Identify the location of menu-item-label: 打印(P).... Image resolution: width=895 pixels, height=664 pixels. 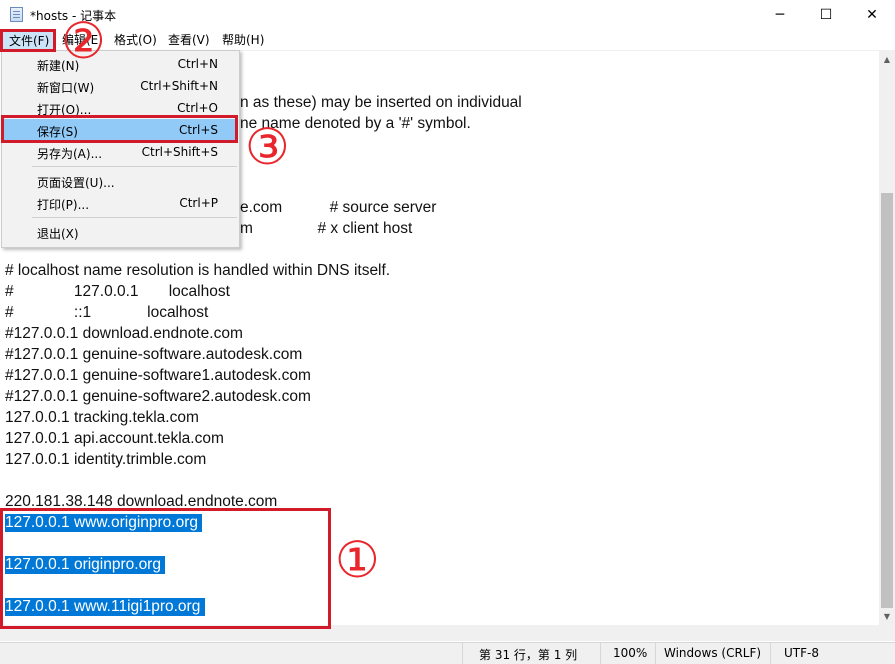
(63, 205).